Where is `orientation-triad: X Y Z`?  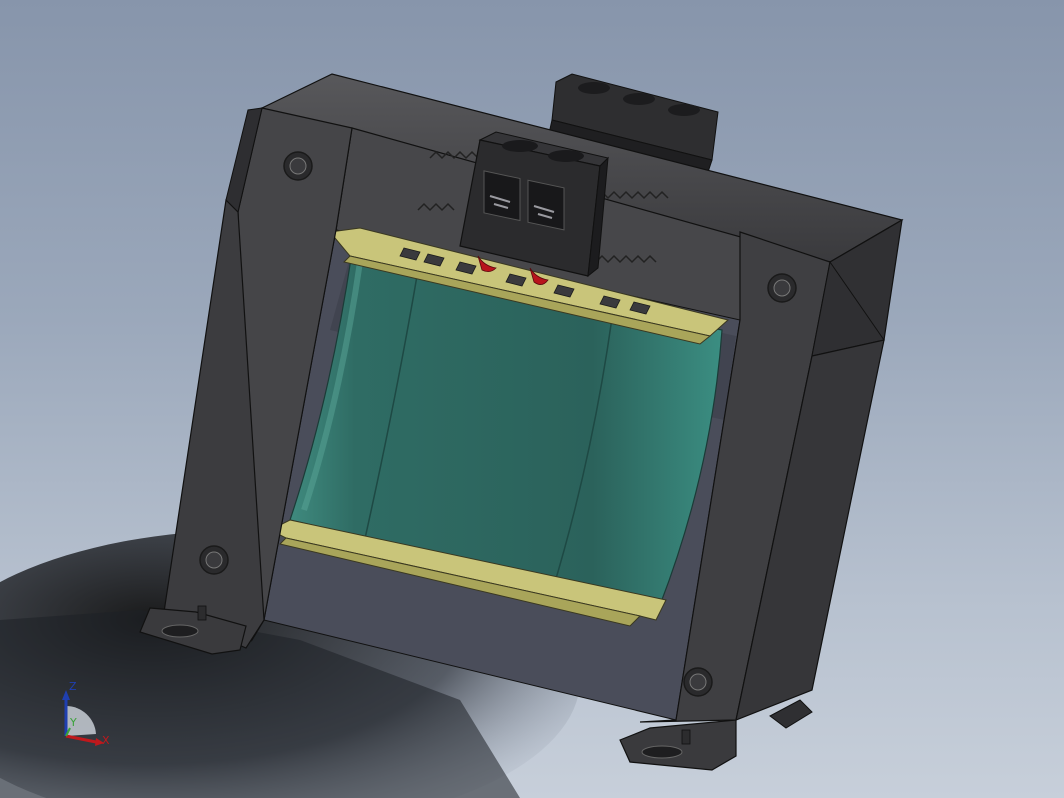
orientation-triad: X Y Z is located at coordinates (87, 716).